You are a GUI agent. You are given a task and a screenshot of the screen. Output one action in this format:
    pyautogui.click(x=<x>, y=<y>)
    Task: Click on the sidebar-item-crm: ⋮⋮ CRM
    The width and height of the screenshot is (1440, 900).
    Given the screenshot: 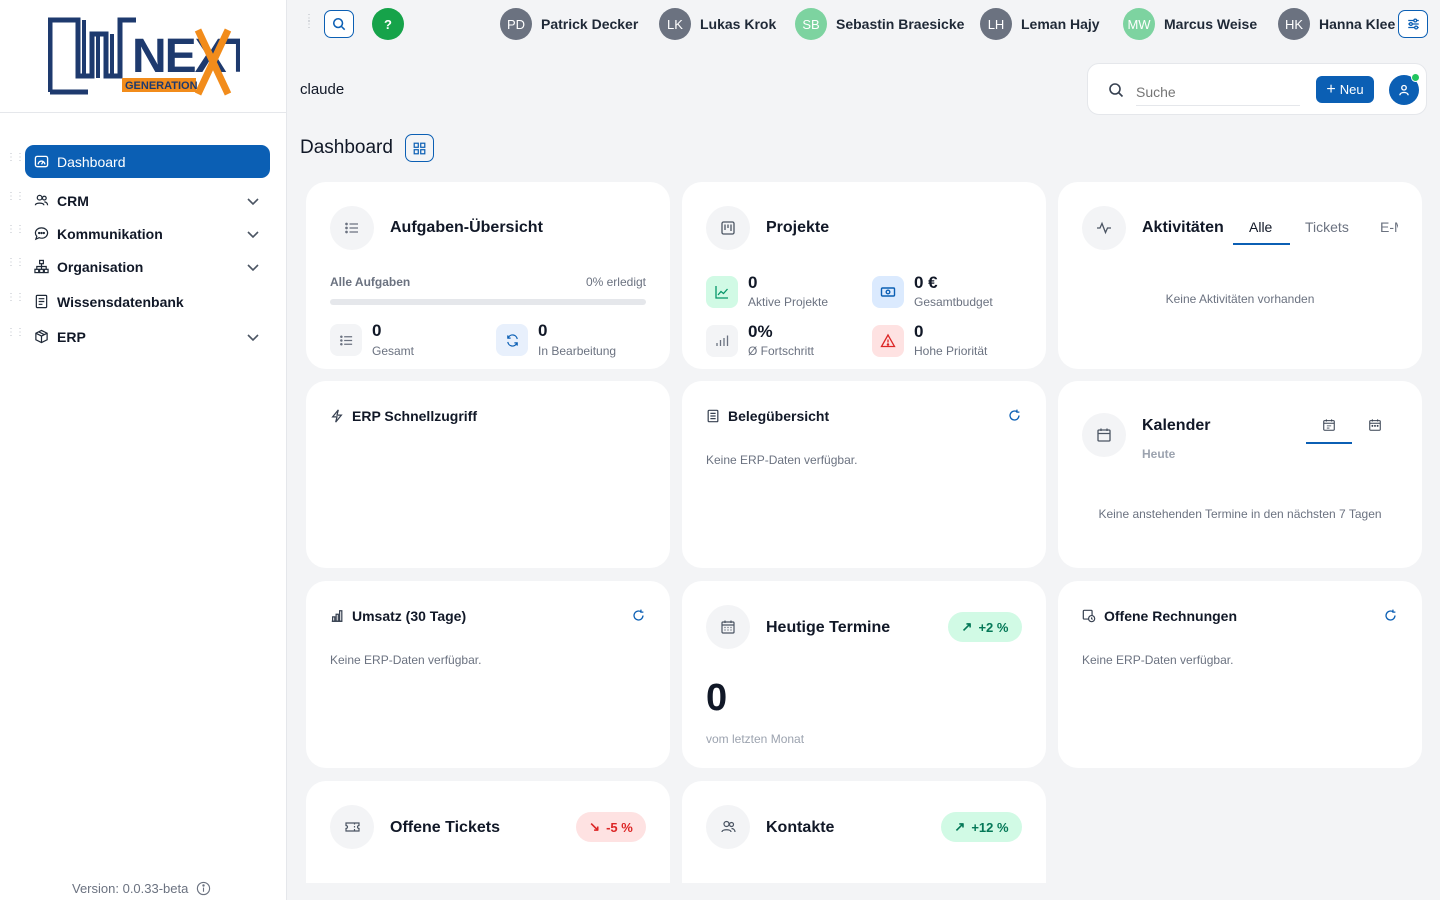 What is the action you would take?
    pyautogui.click(x=143, y=200)
    